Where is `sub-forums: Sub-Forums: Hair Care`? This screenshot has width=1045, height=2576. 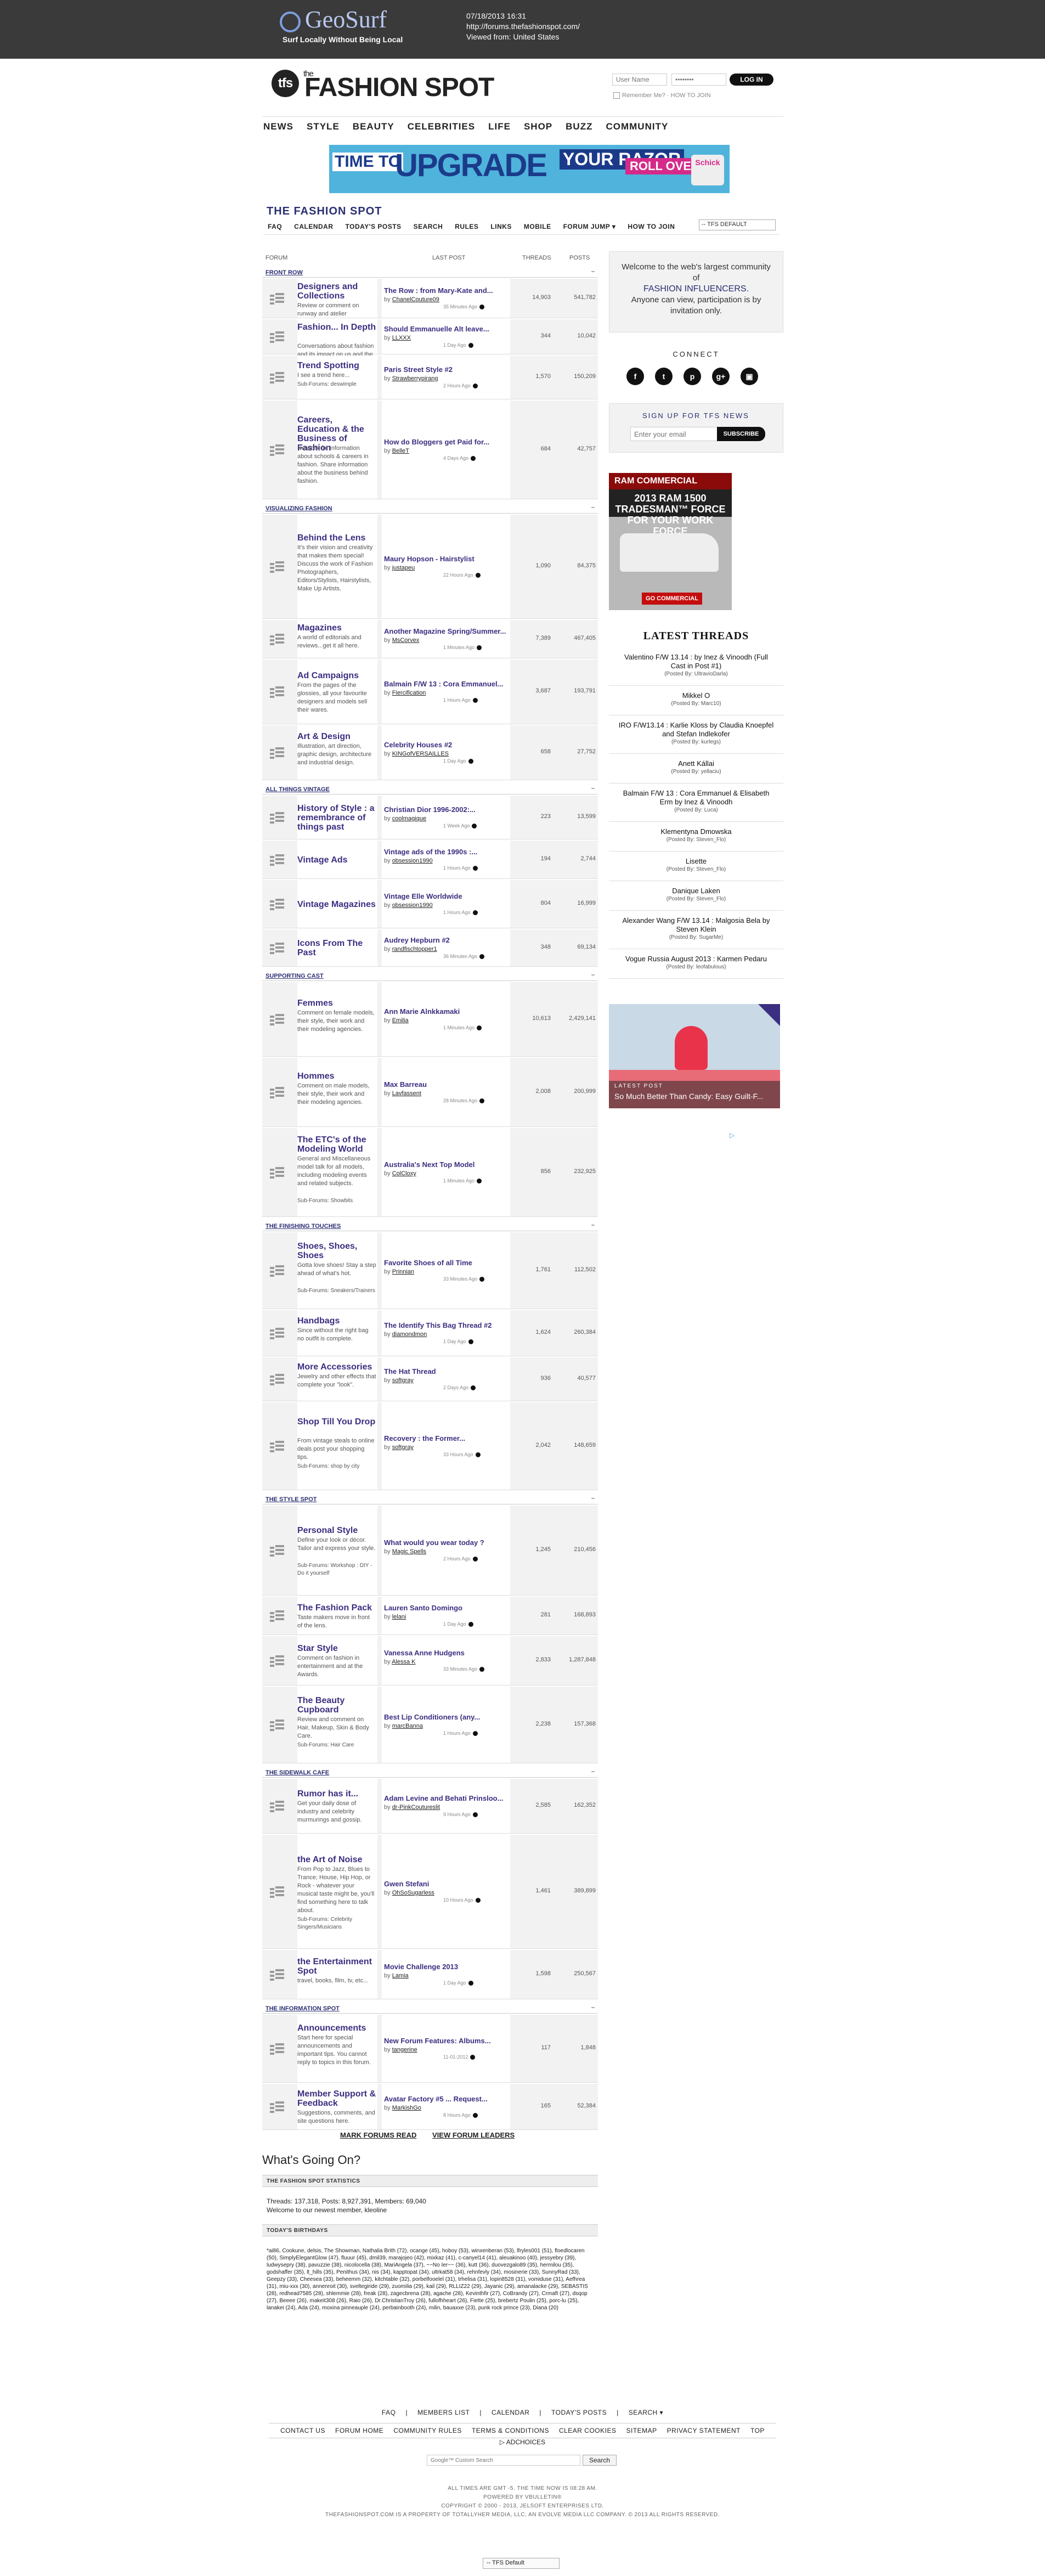
sub-forums: Sub-Forums: Hair Care is located at coordinates (337, 1745).